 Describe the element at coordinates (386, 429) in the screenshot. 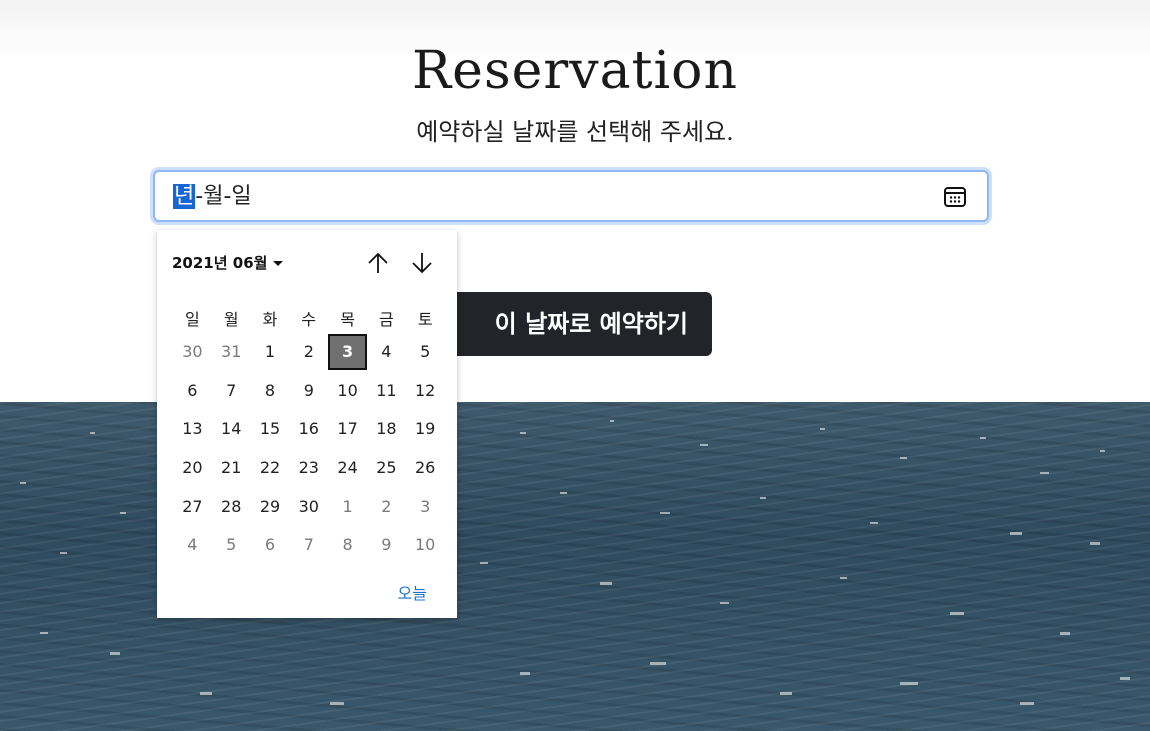

I see `calendar-day: 18` at that location.